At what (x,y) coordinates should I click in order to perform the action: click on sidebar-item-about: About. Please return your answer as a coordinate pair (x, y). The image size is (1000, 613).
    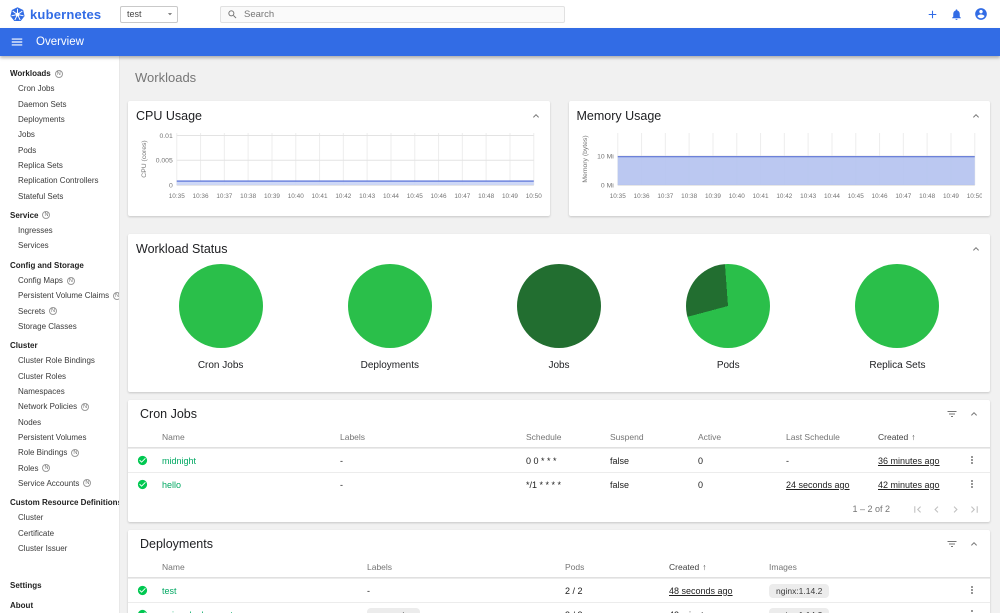
    Looking at the image, I should click on (59, 605).